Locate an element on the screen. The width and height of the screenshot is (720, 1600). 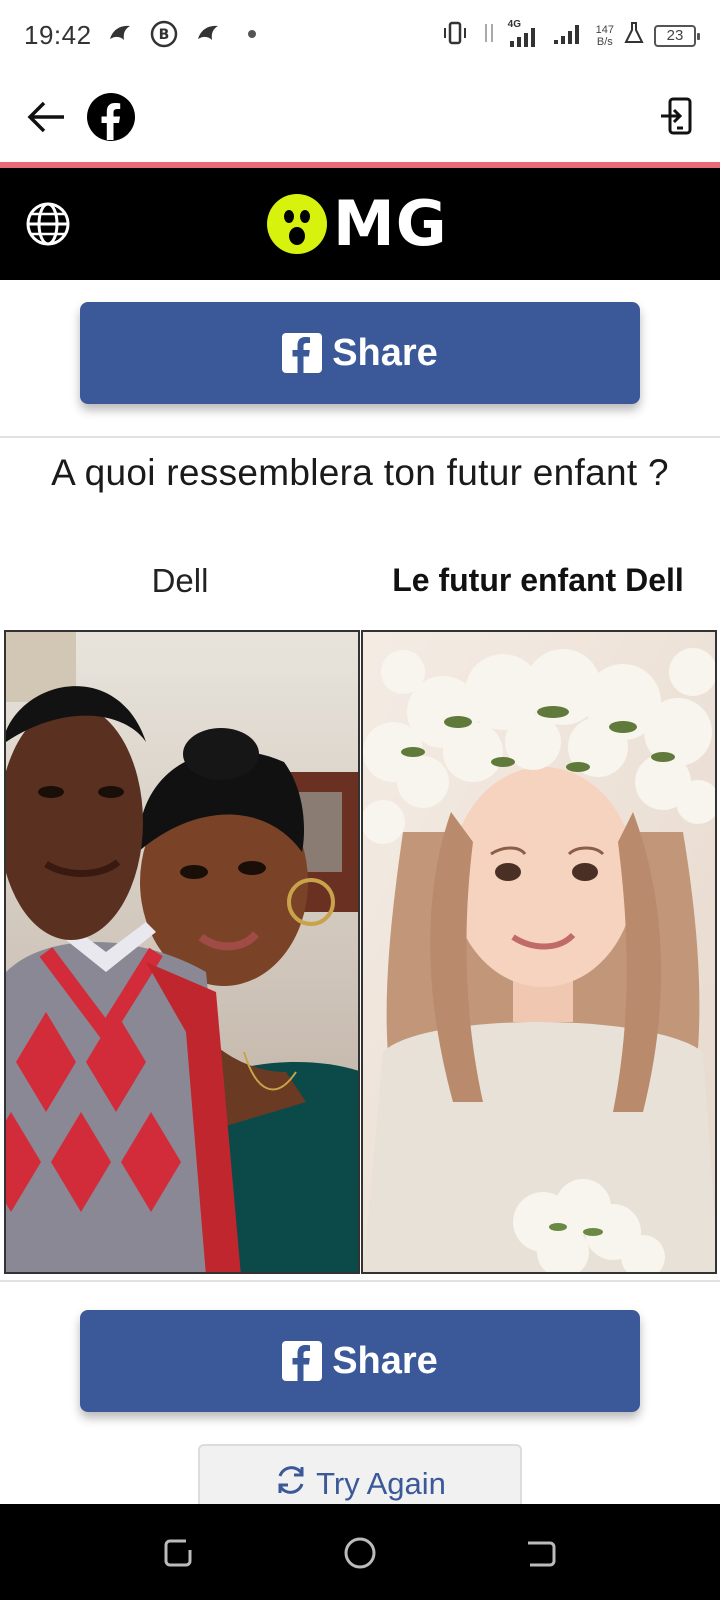
data-transfer-icon is located at coordinates (489, 35).